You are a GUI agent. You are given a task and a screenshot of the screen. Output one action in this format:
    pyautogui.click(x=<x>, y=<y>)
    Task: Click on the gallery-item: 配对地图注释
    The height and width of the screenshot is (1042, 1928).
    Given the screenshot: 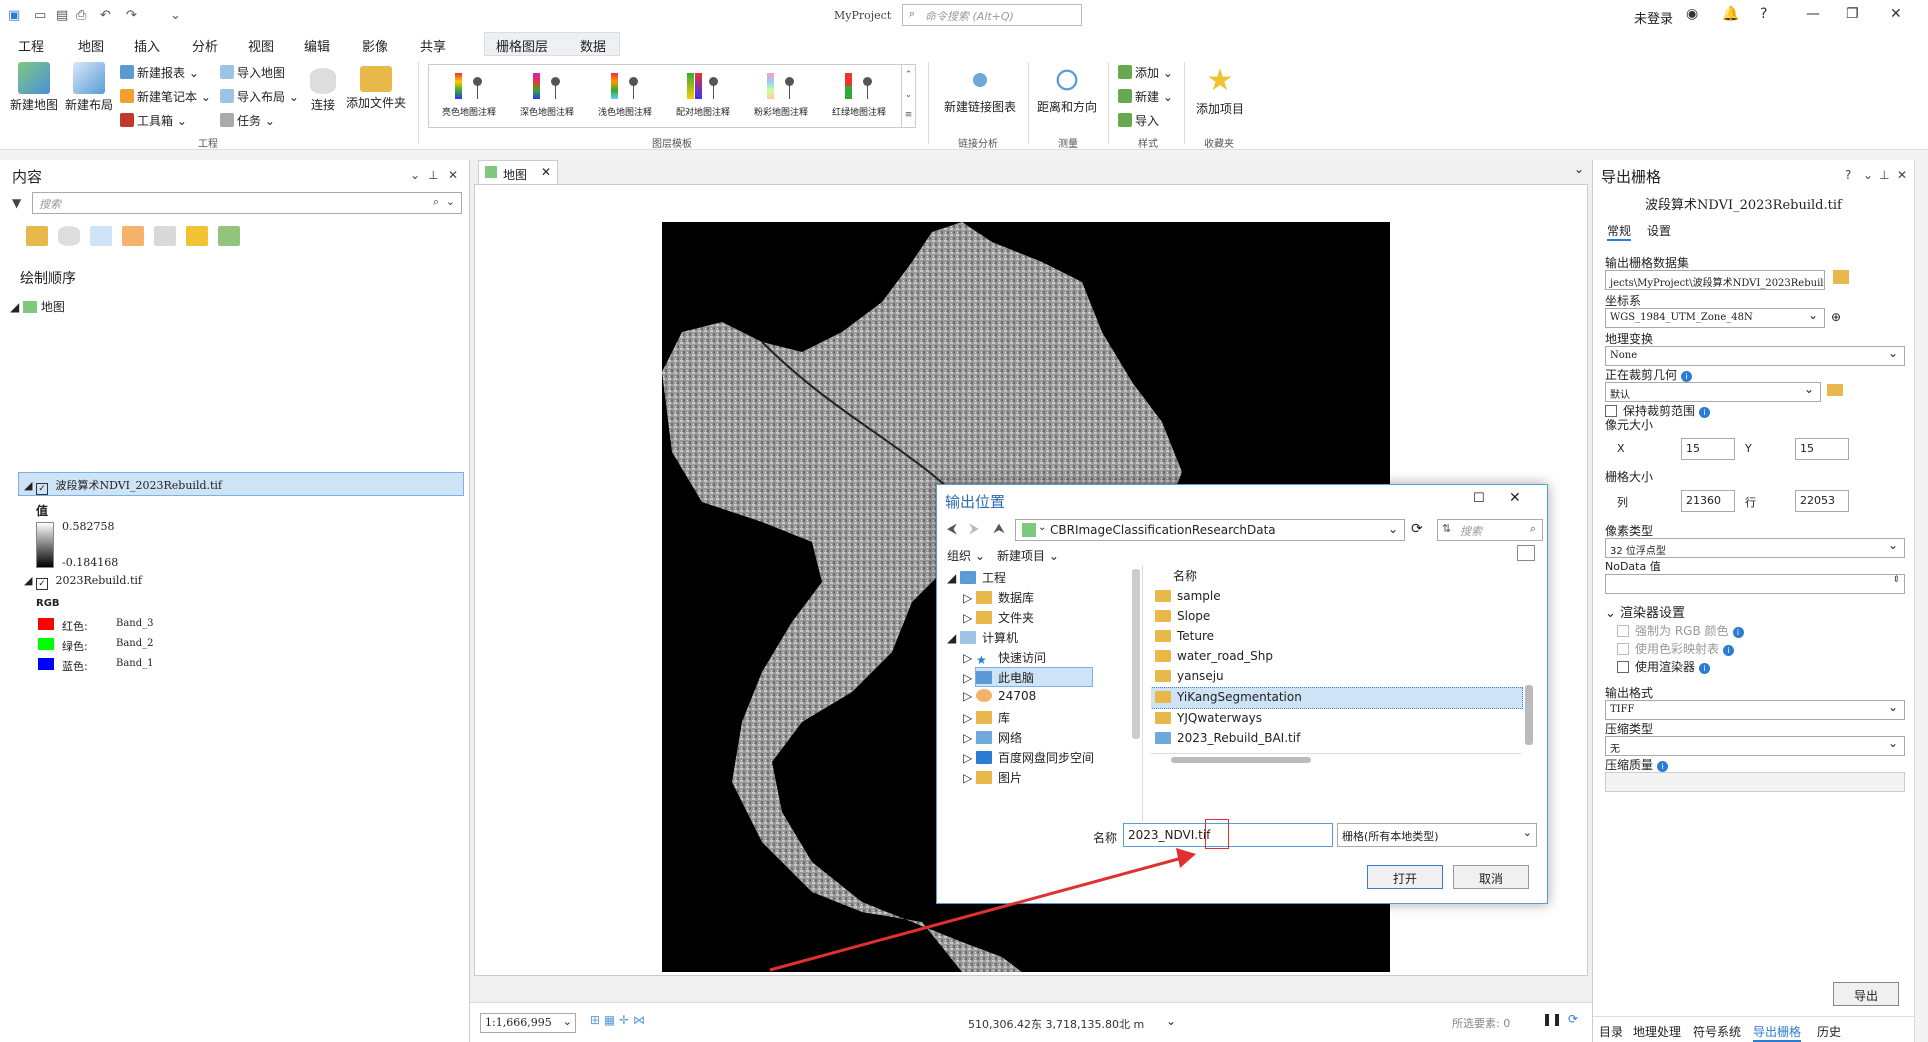 What is the action you would take?
    pyautogui.click(x=703, y=94)
    